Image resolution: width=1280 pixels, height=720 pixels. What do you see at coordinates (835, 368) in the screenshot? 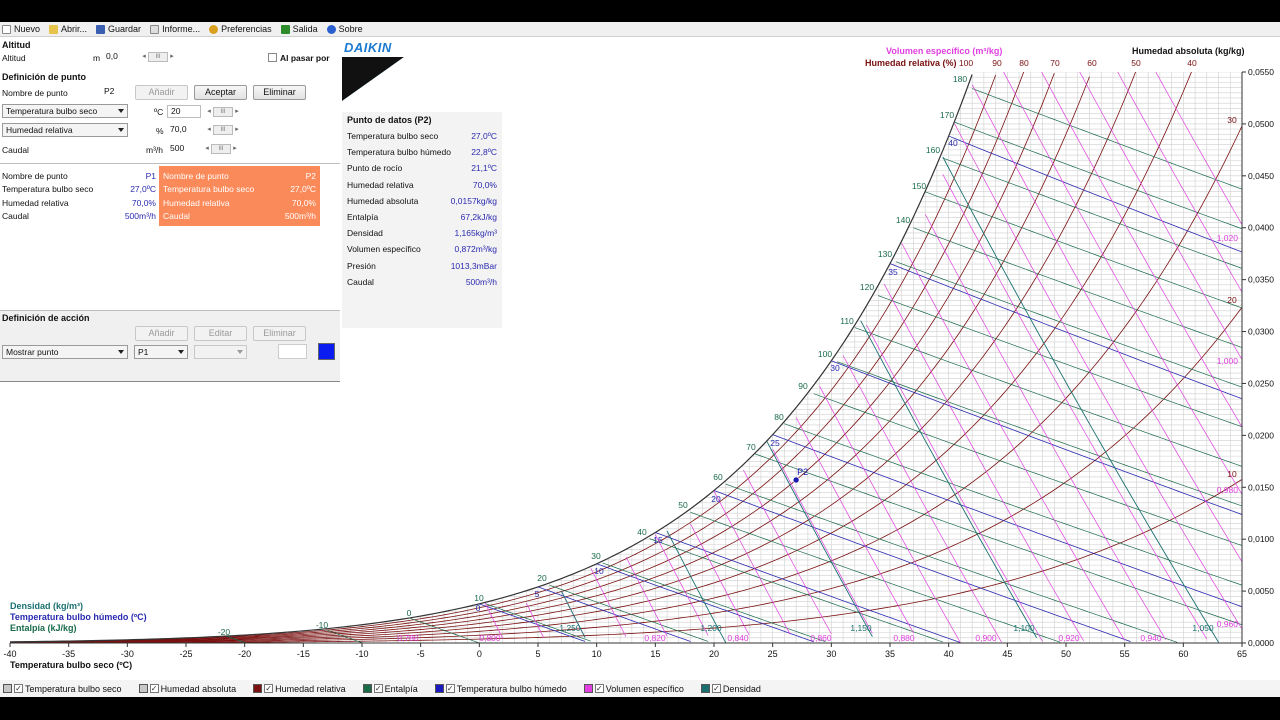
I see `wet-bulb-label: 30` at bounding box center [835, 368].